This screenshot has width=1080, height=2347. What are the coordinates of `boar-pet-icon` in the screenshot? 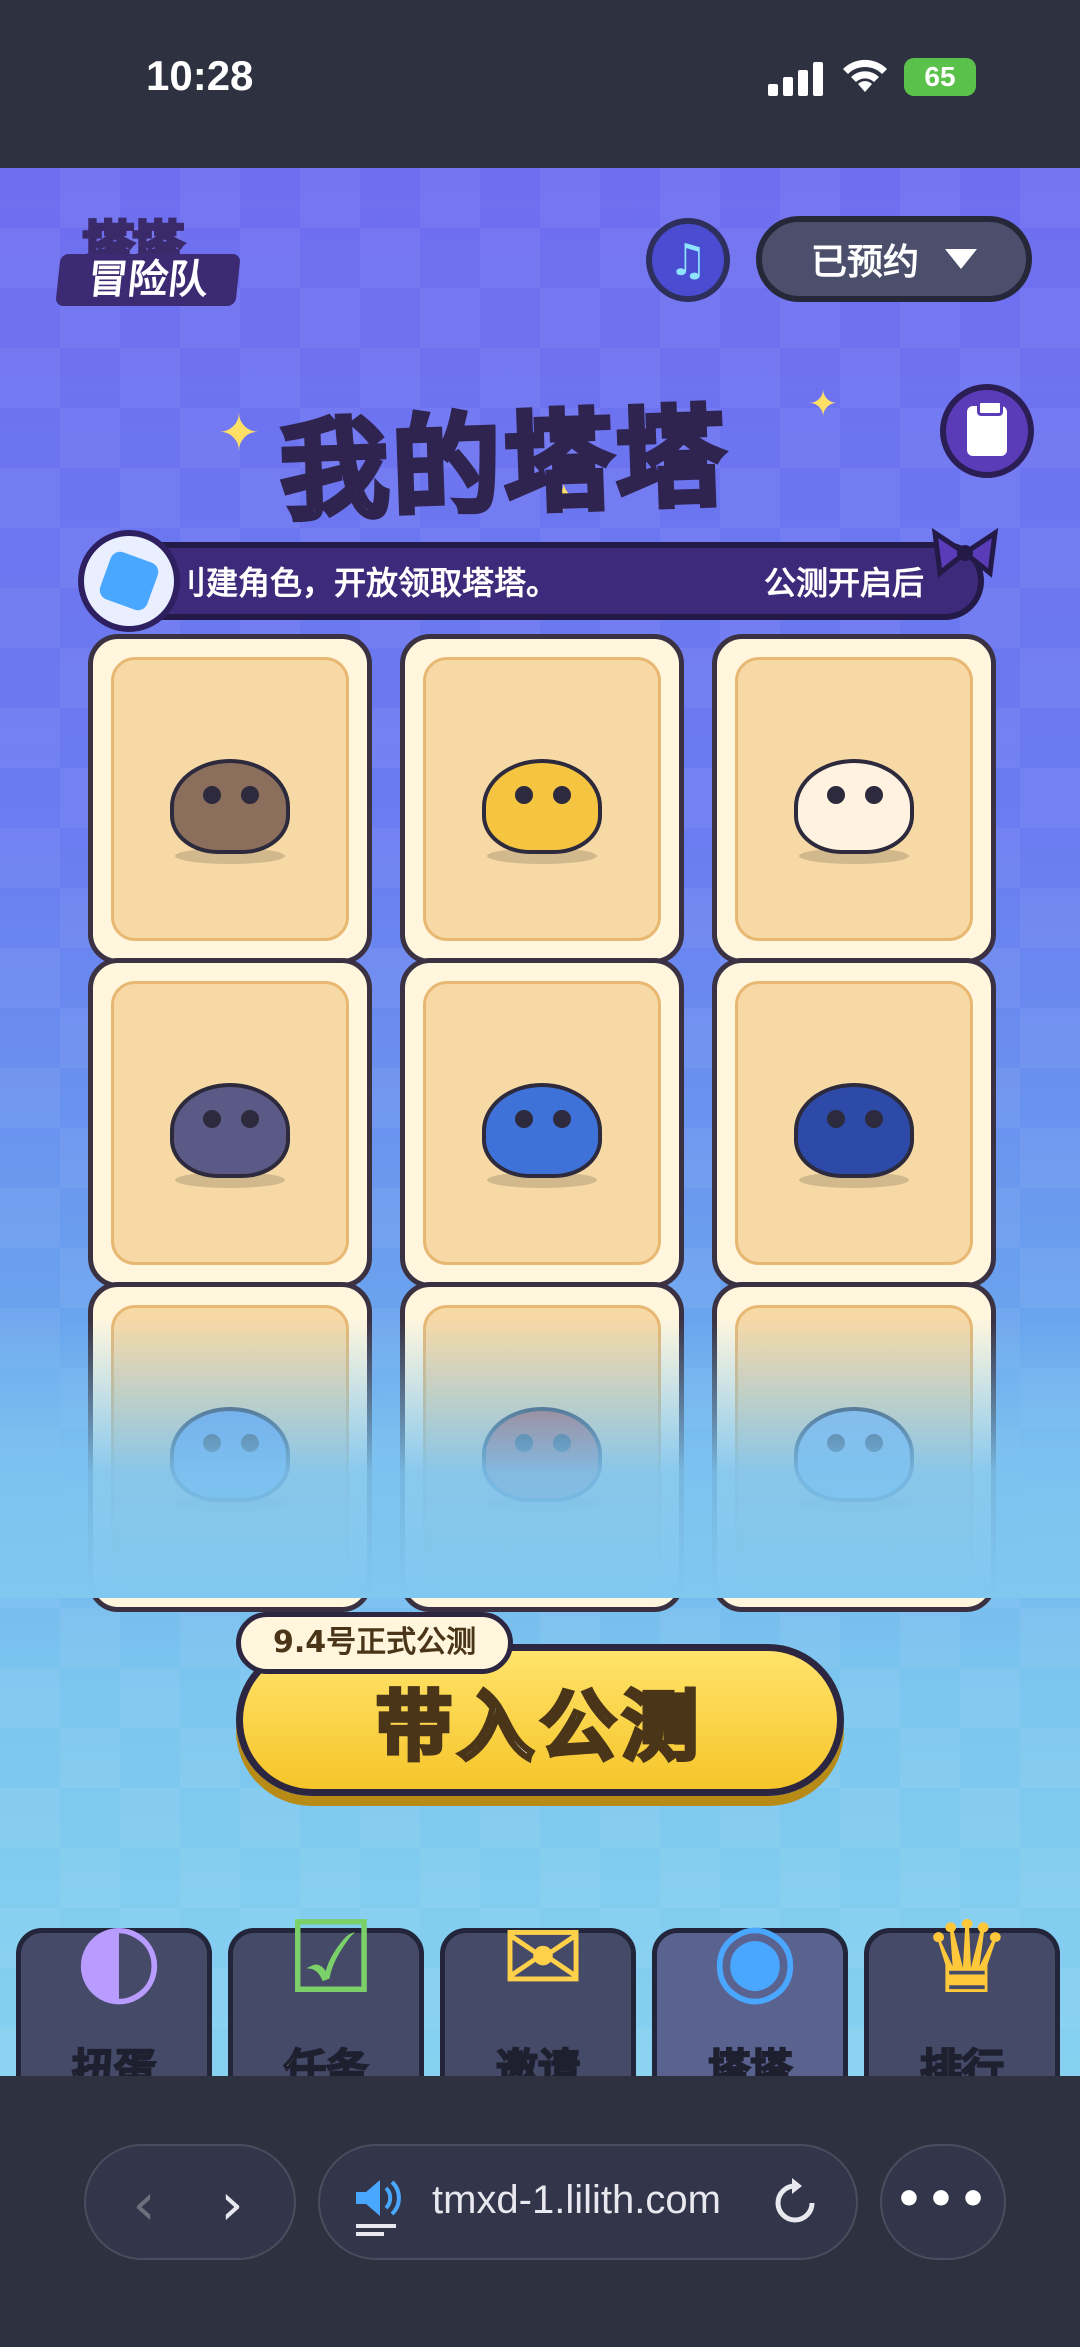 It's located at (230, 1123).